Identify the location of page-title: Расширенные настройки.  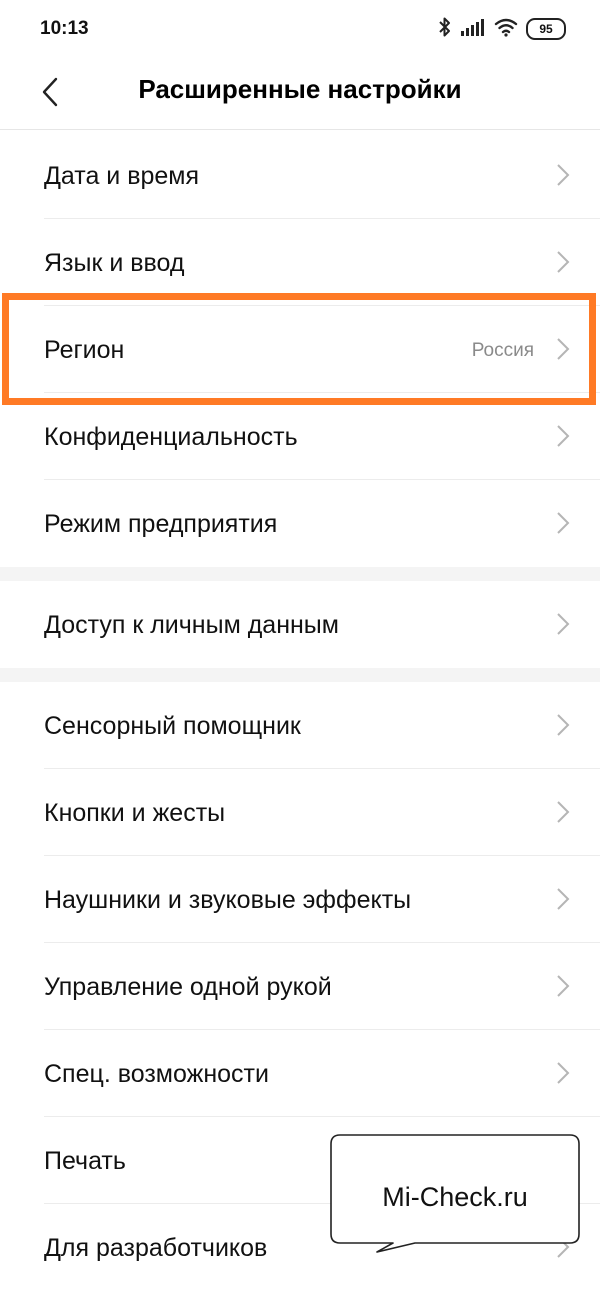
(300, 89).